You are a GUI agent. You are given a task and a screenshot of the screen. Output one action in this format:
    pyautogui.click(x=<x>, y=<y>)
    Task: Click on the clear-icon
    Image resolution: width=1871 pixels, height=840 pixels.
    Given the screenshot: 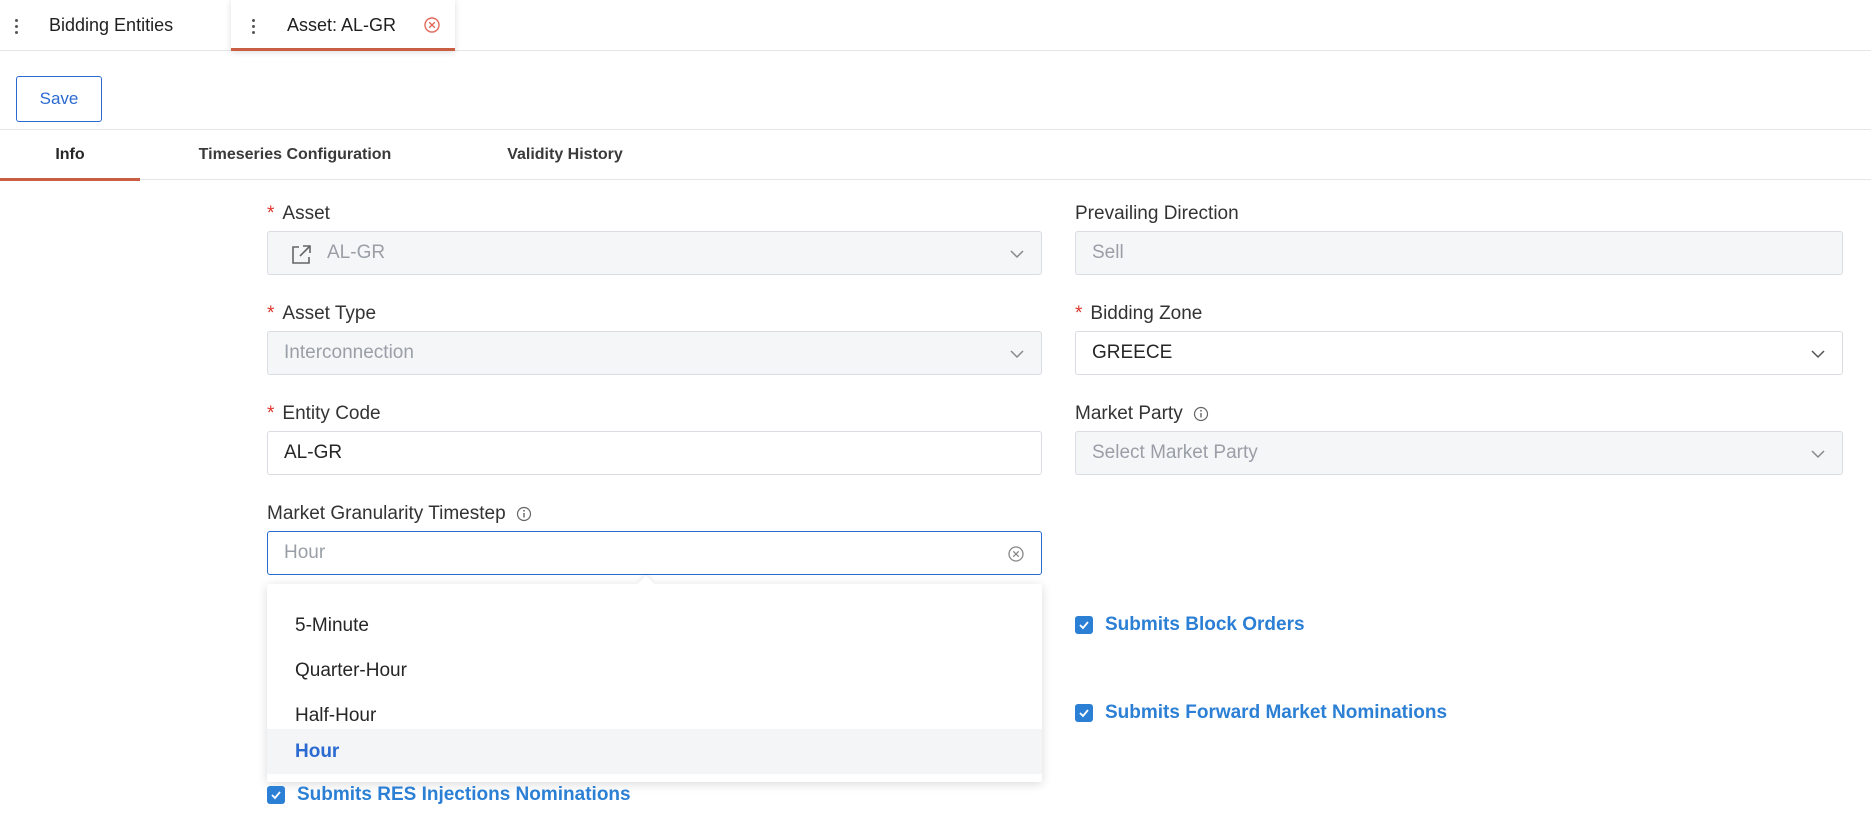 What is the action you would take?
    pyautogui.click(x=1016, y=554)
    